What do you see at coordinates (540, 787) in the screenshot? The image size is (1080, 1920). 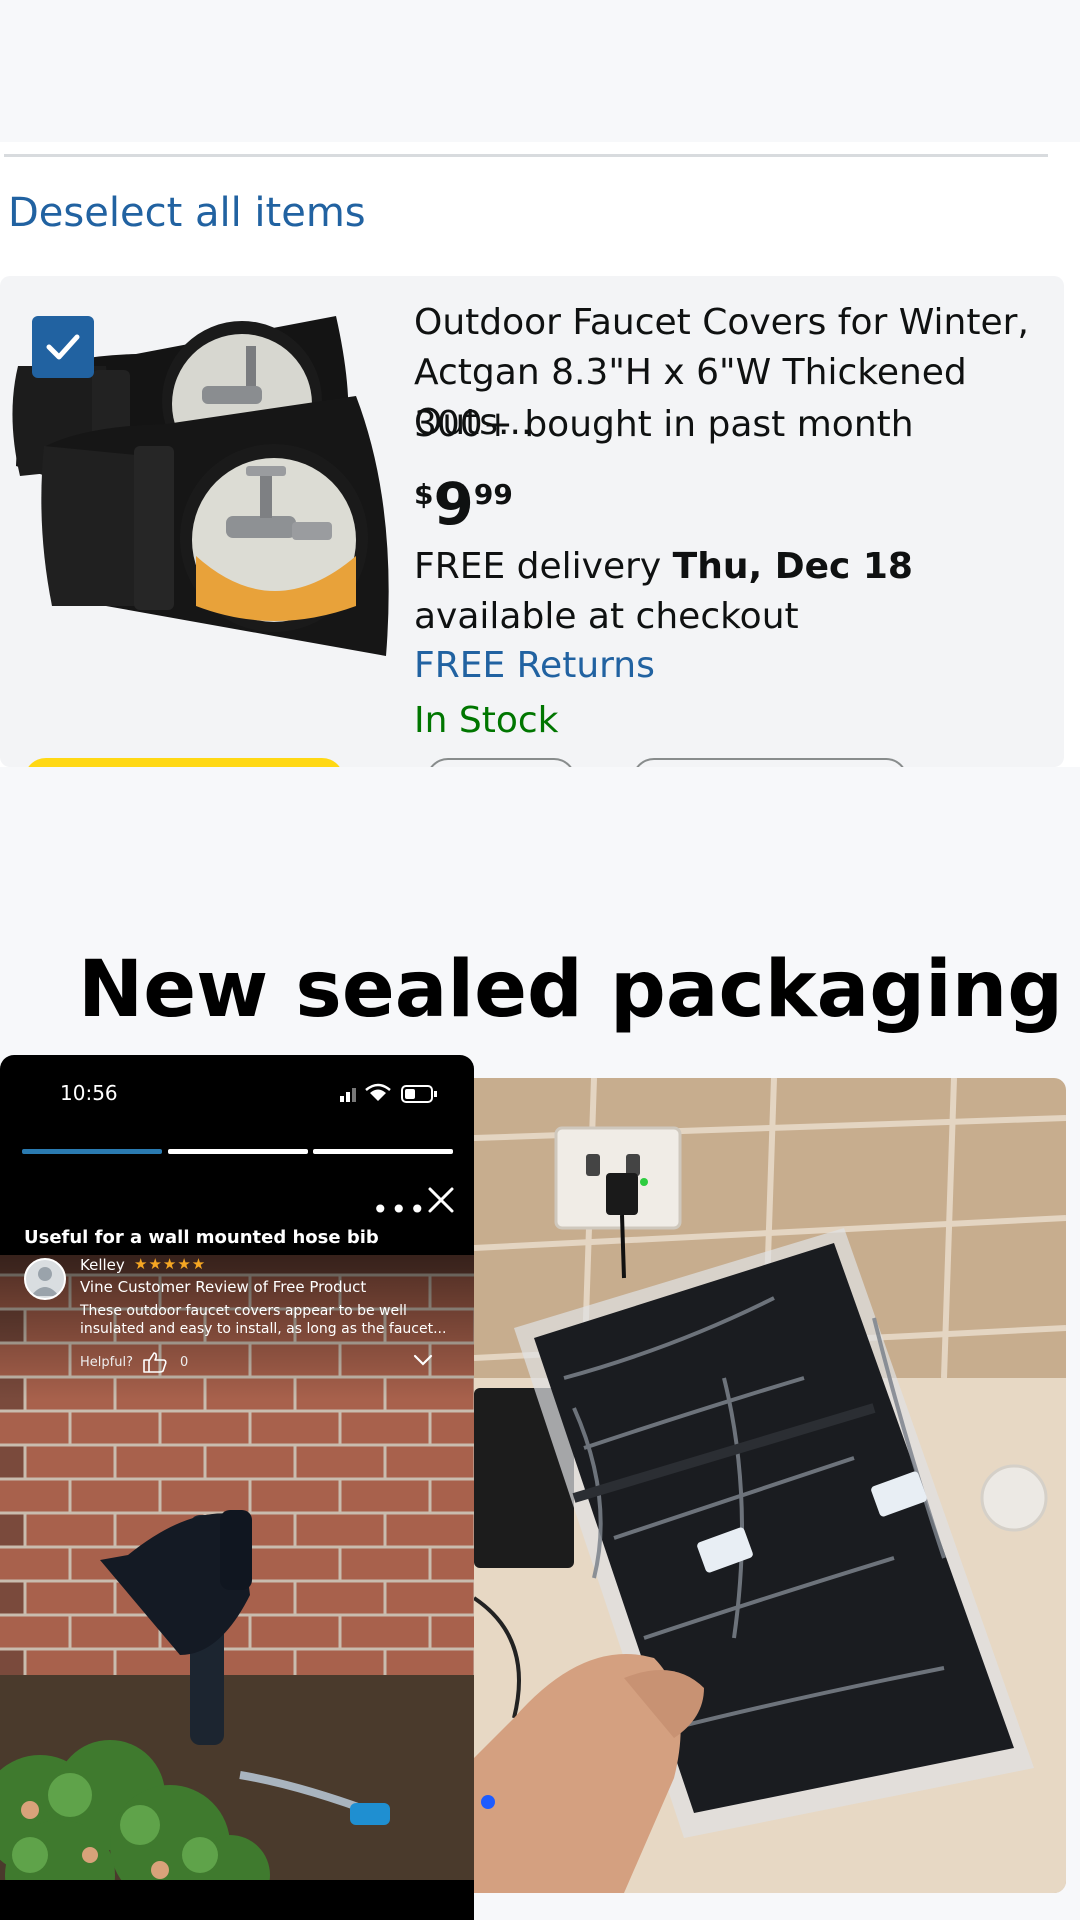 I see `section-gap` at bounding box center [540, 787].